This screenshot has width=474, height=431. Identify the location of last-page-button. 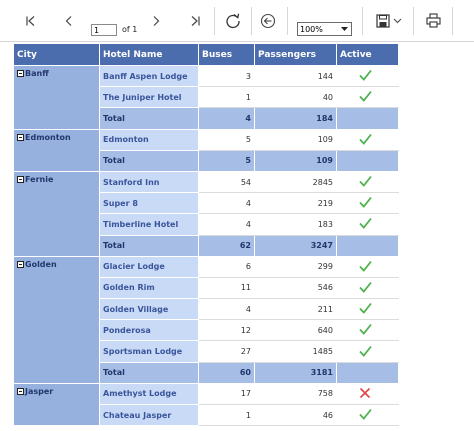
(195, 20).